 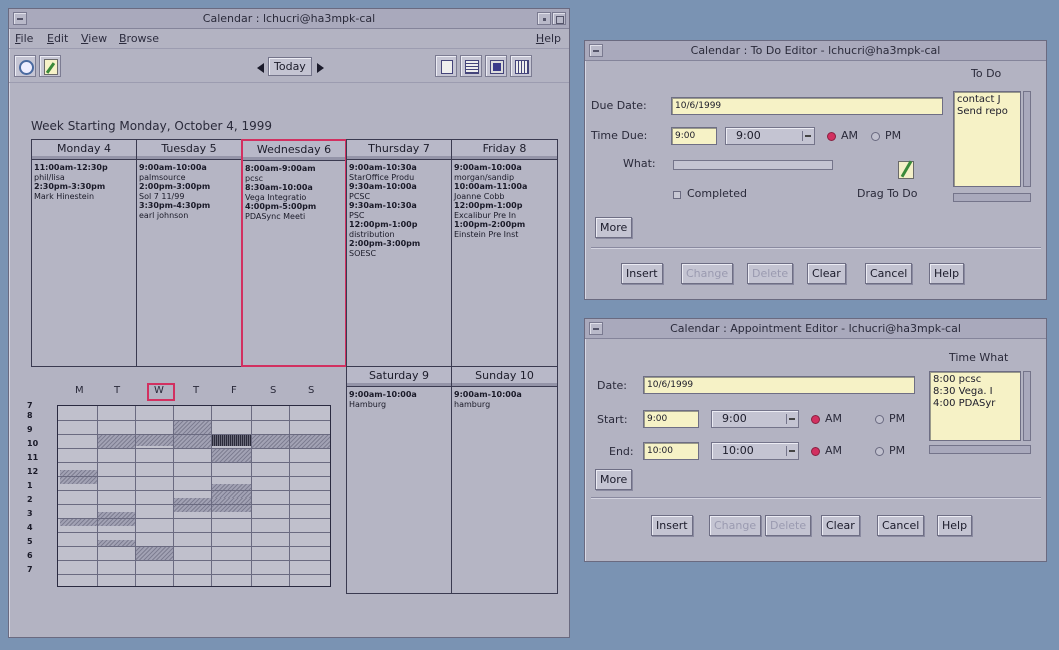 What do you see at coordinates (879, 419) in the screenshot?
I see `start-pm-radio` at bounding box center [879, 419].